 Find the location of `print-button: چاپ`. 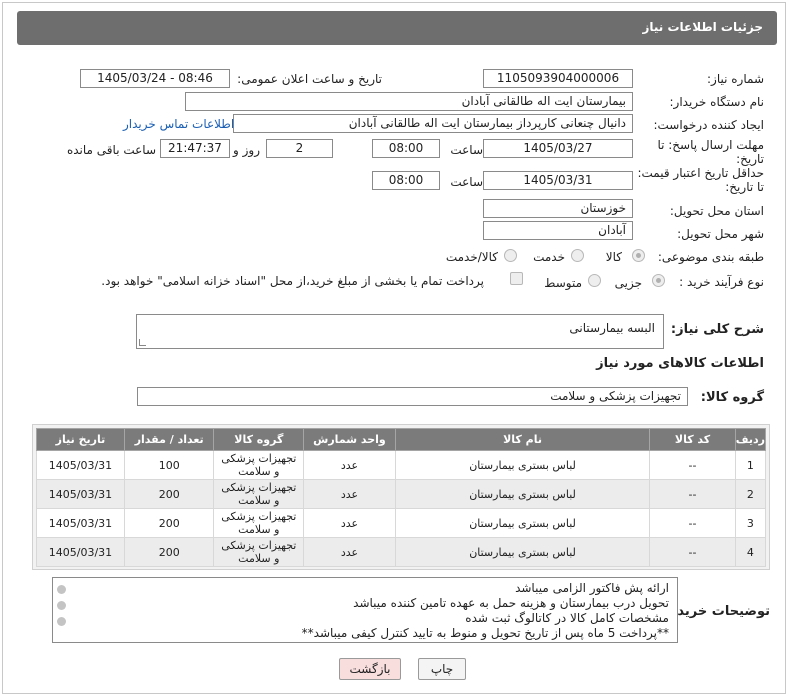

print-button: چاپ is located at coordinates (442, 669).